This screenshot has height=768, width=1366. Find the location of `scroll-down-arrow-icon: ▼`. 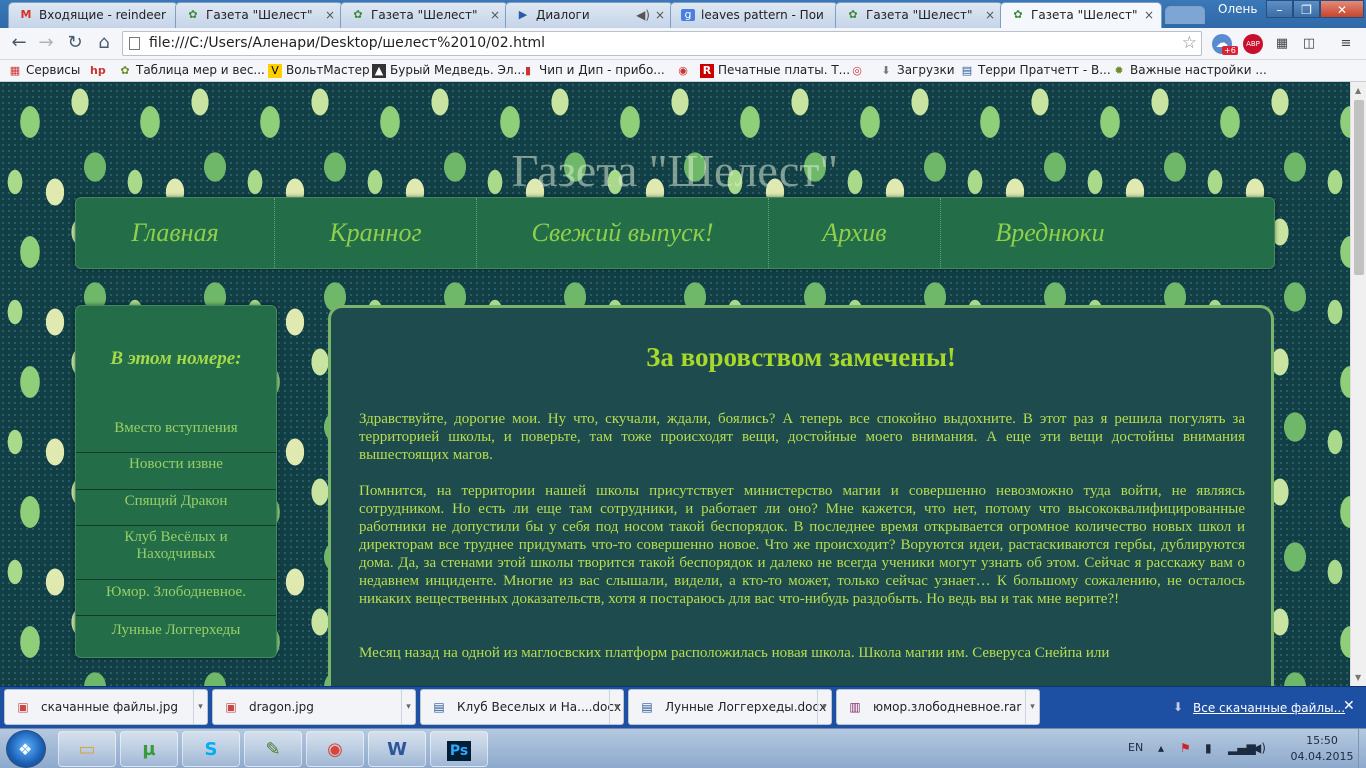

scroll-down-arrow-icon: ▼ is located at coordinates (1358, 677).